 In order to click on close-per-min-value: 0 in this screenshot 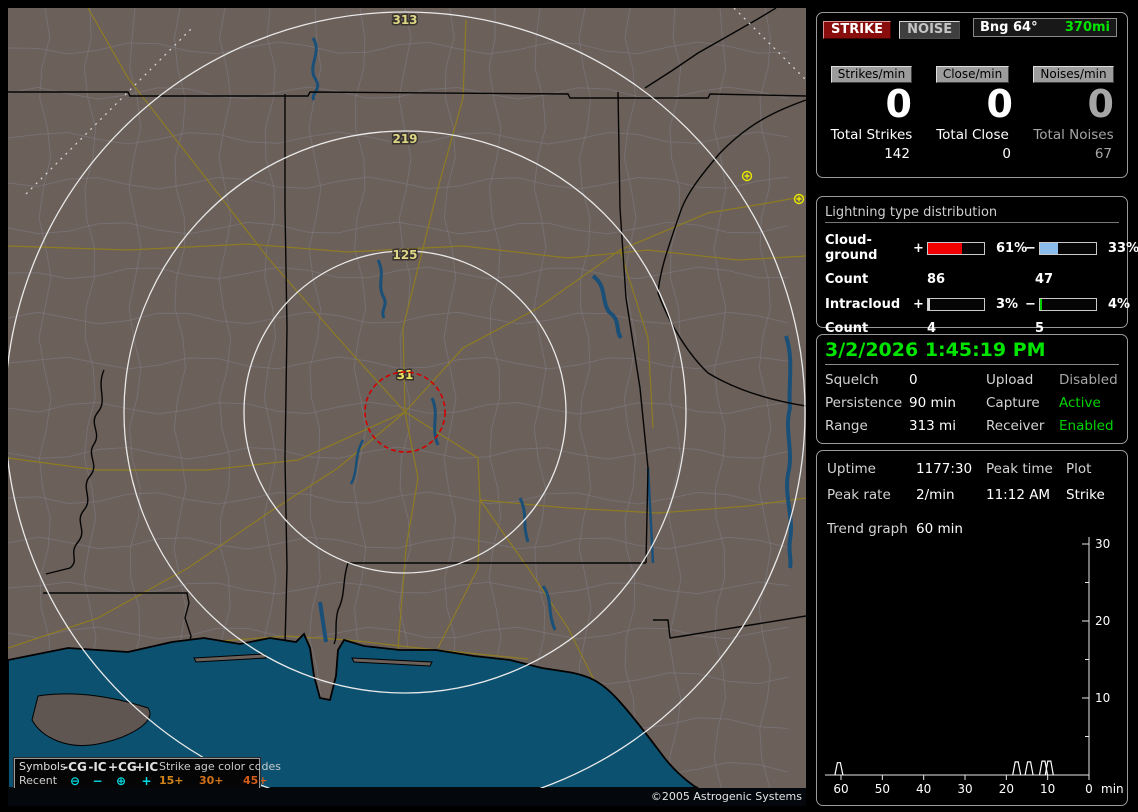, I will do `click(999, 104)`.